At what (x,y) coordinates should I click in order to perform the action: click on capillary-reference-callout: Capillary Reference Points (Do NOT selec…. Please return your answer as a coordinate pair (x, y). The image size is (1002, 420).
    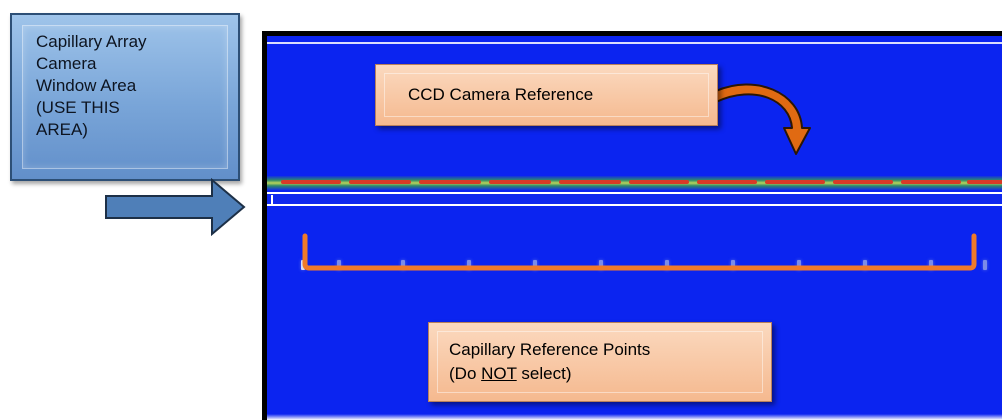
    Looking at the image, I should click on (600, 362).